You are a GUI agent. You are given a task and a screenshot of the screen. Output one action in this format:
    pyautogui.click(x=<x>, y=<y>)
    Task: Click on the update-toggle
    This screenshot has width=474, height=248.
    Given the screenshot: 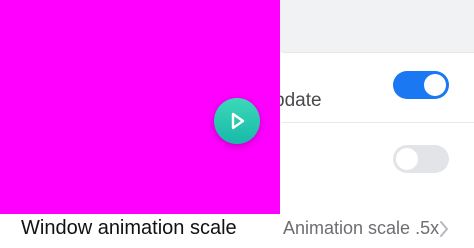 What is the action you would take?
    pyautogui.click(x=421, y=85)
    